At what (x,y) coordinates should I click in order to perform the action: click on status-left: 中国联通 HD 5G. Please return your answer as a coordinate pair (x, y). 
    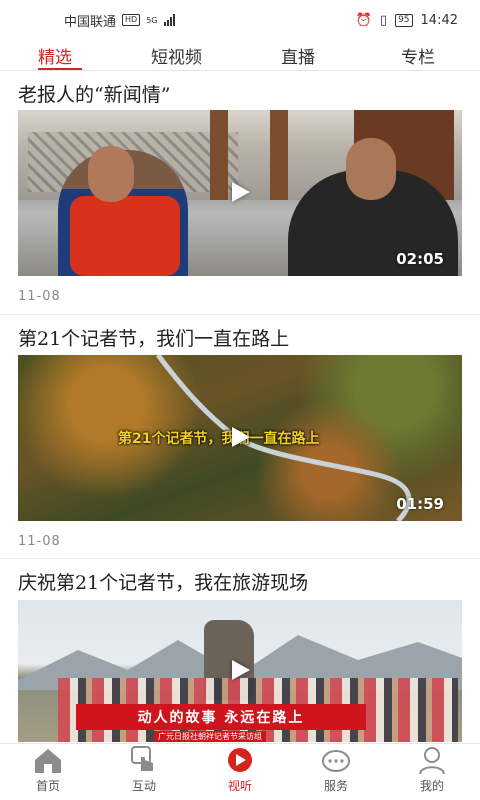
    Looking at the image, I should click on (119, 20).